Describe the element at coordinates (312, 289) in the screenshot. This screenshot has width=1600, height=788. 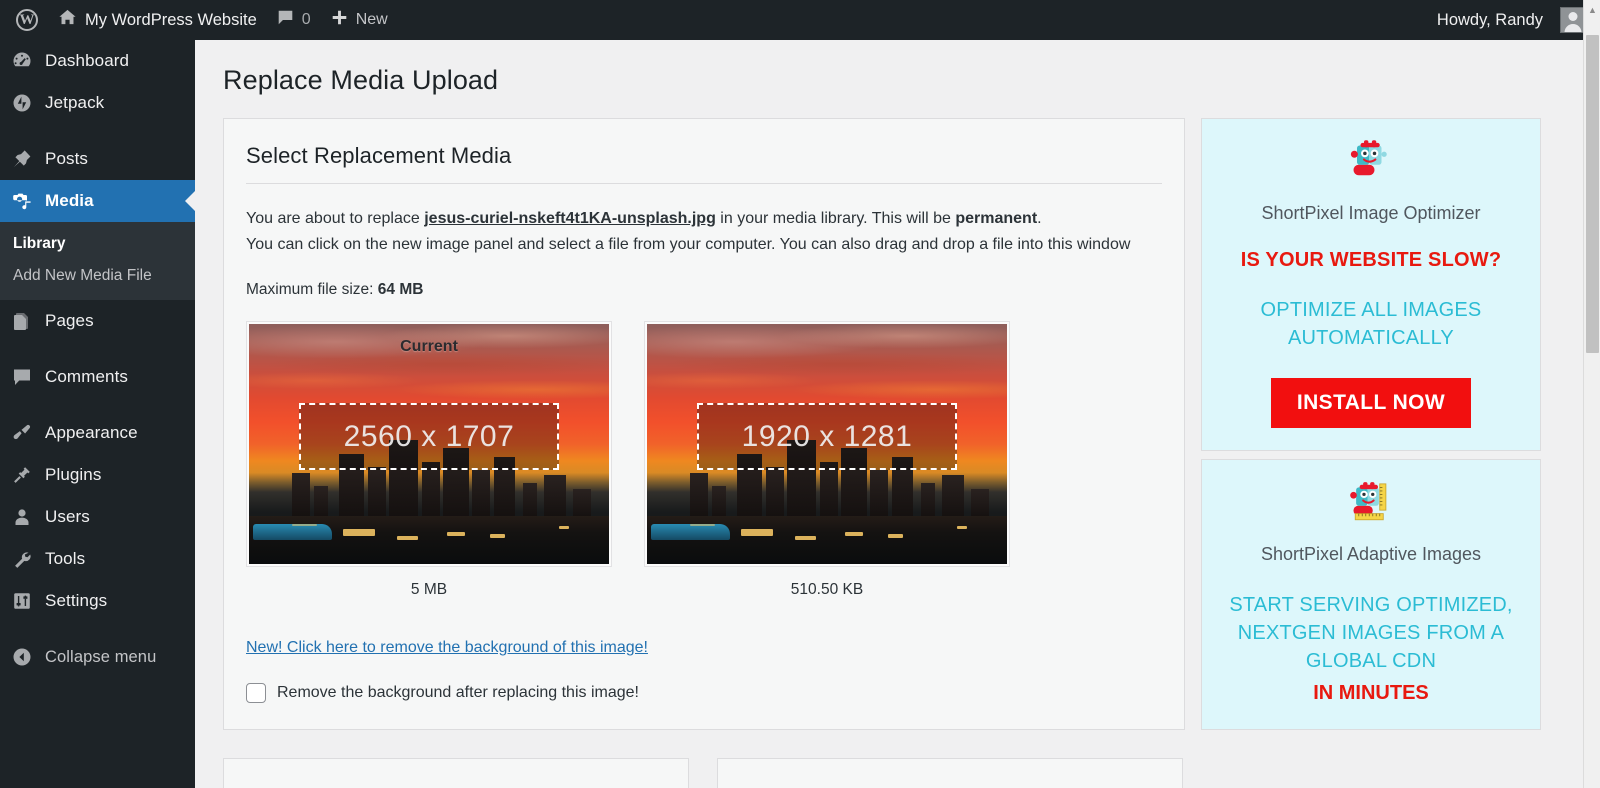
I see `max-file-size-label: Maximum file size:` at that location.